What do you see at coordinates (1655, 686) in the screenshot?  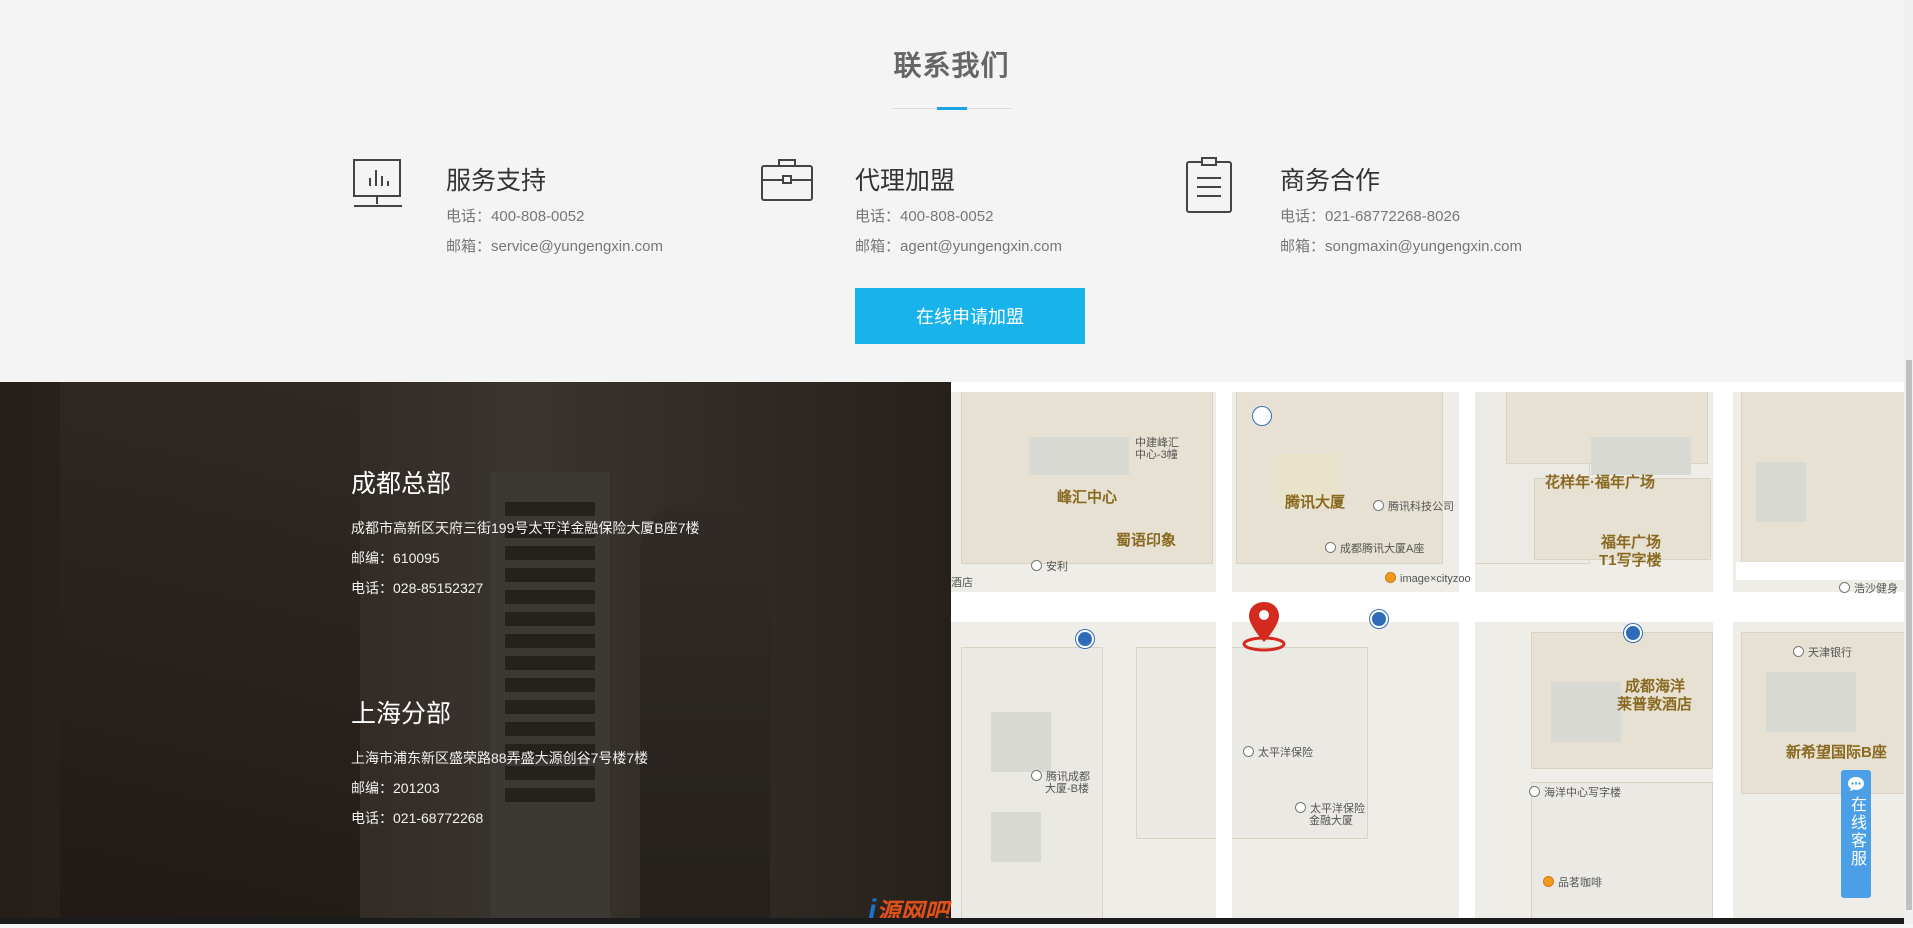 I see `map-label: 成都海洋` at bounding box center [1655, 686].